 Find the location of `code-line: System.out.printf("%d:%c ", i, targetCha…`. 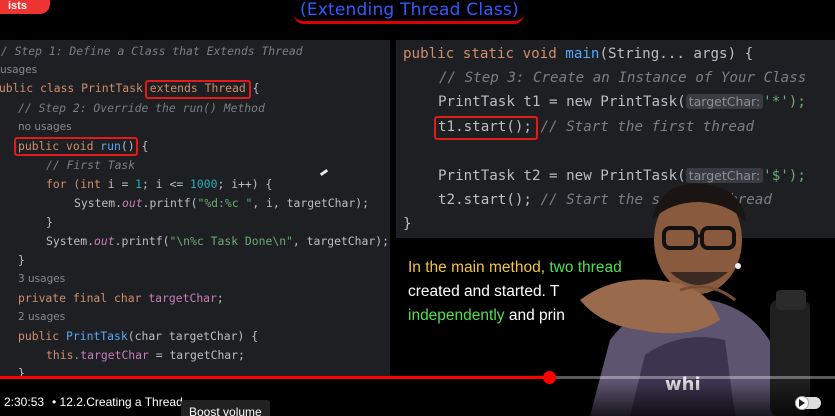

code-line: System.out.printf("%d:%c ", i, targetCha… is located at coordinates (221, 203).